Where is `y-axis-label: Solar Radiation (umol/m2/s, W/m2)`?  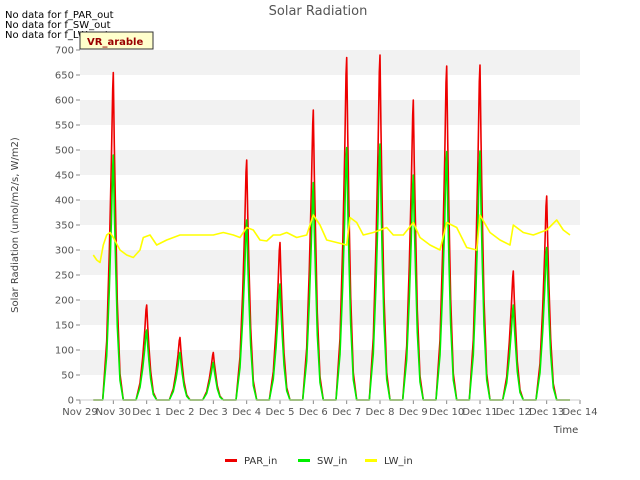 y-axis-label: Solar Radiation (umol/m2/s, W/m2) is located at coordinates (15, 225).